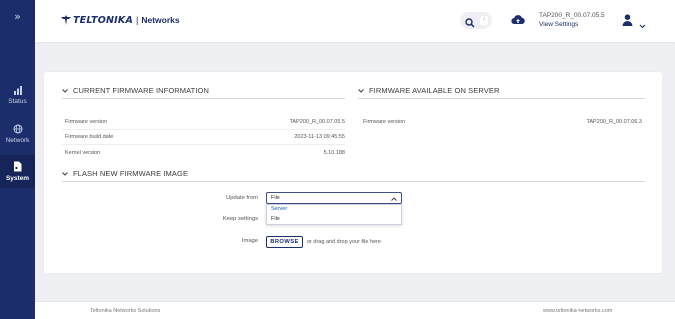  What do you see at coordinates (242, 198) in the screenshot?
I see `update-from-label: Update from` at bounding box center [242, 198].